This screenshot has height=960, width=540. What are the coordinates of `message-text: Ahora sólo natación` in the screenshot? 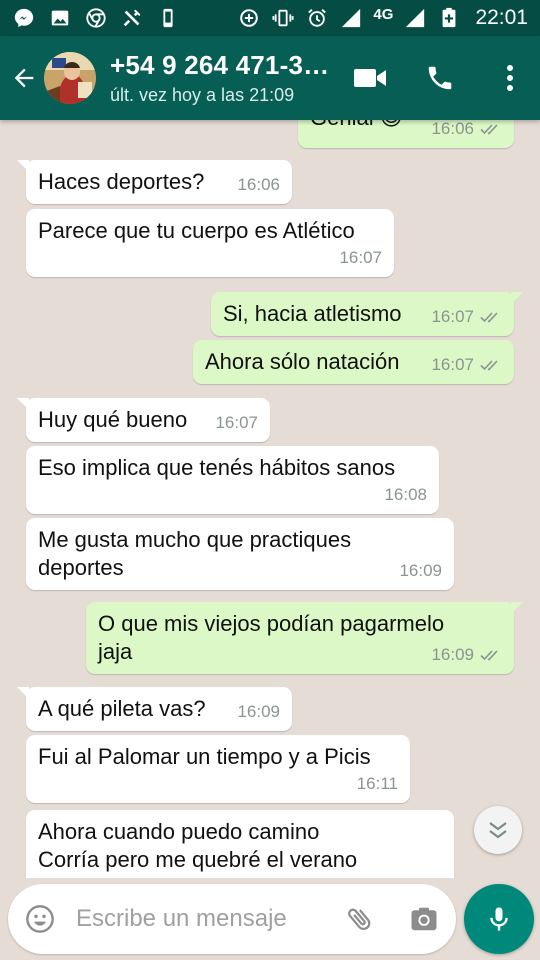 It's located at (302, 361).